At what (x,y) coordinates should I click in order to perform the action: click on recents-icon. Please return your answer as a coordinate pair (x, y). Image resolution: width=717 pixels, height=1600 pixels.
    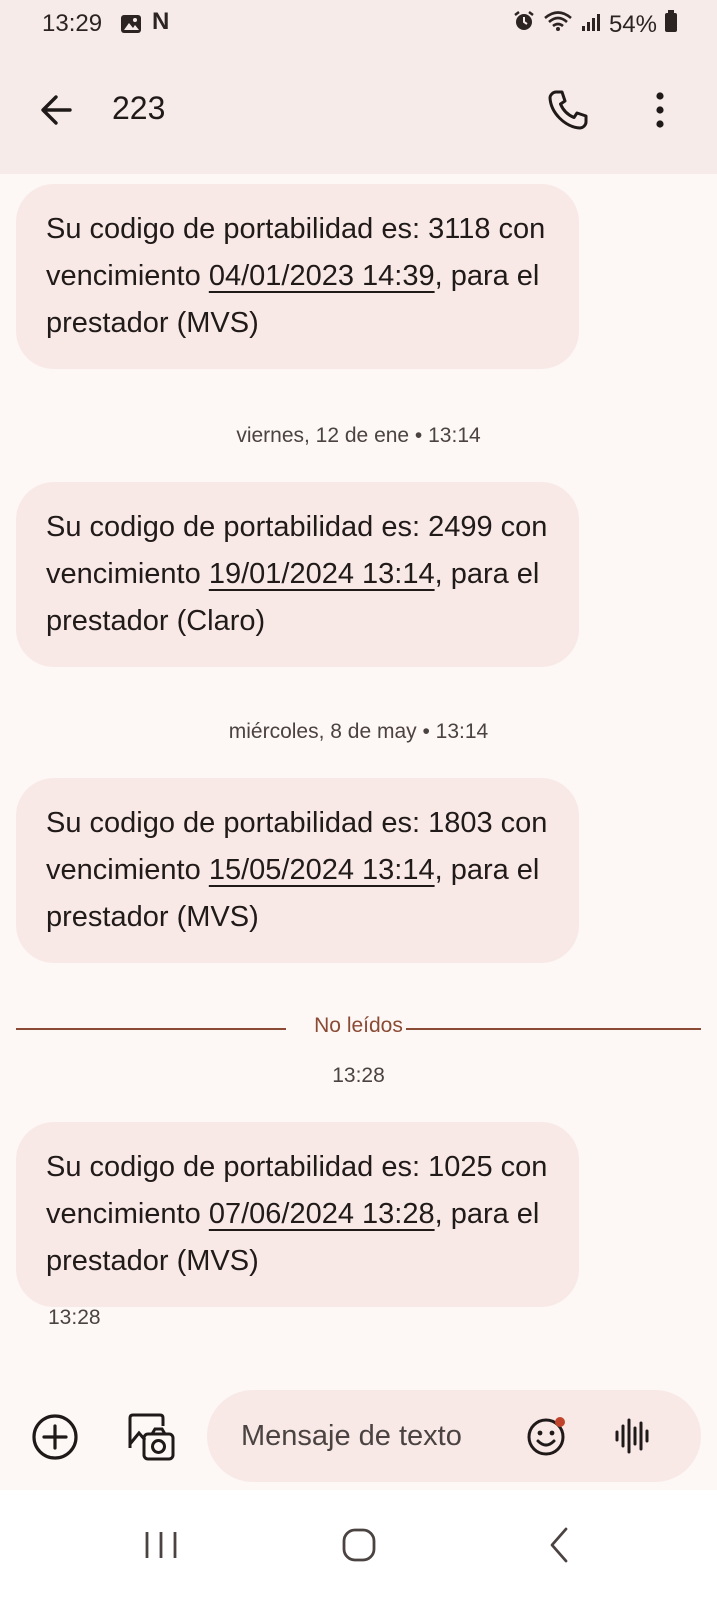
    Looking at the image, I should click on (161, 1545).